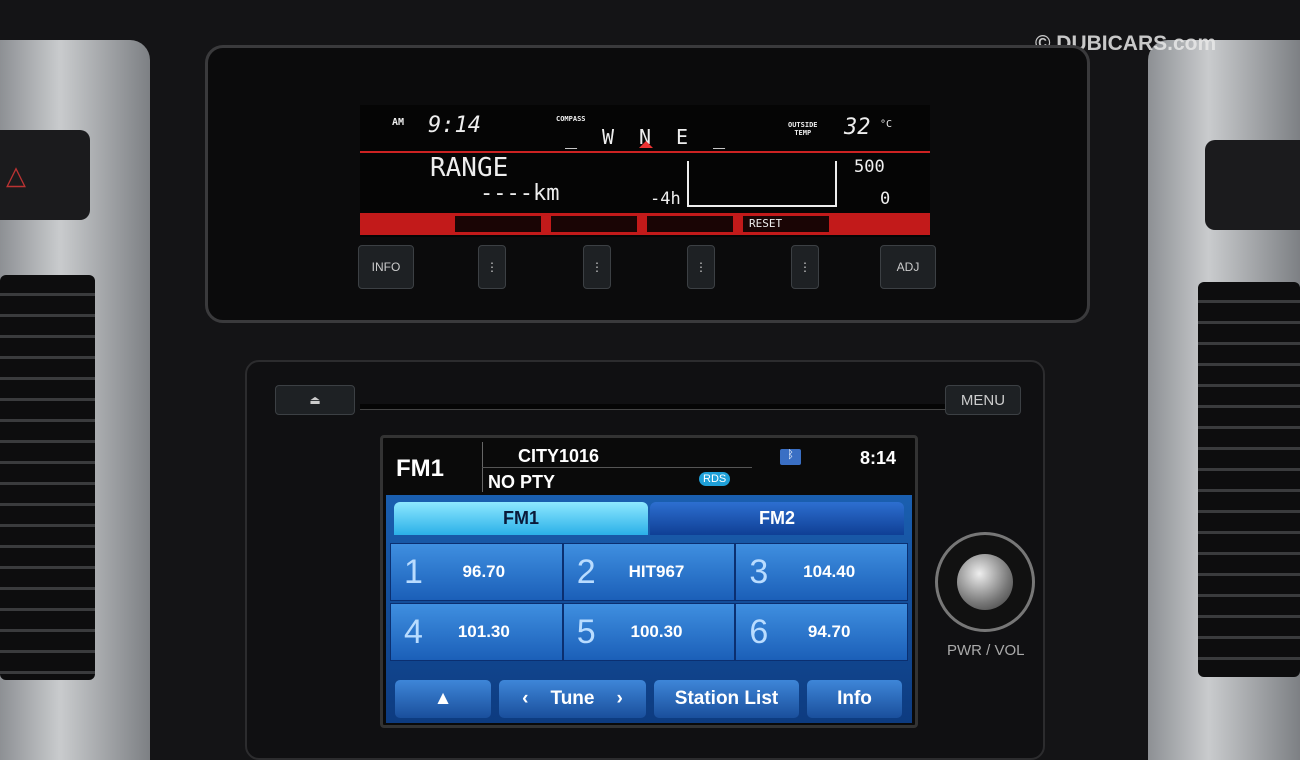 The width and height of the screenshot is (1300, 760). I want to click on preset-frequency: HIT967, so click(656, 571).